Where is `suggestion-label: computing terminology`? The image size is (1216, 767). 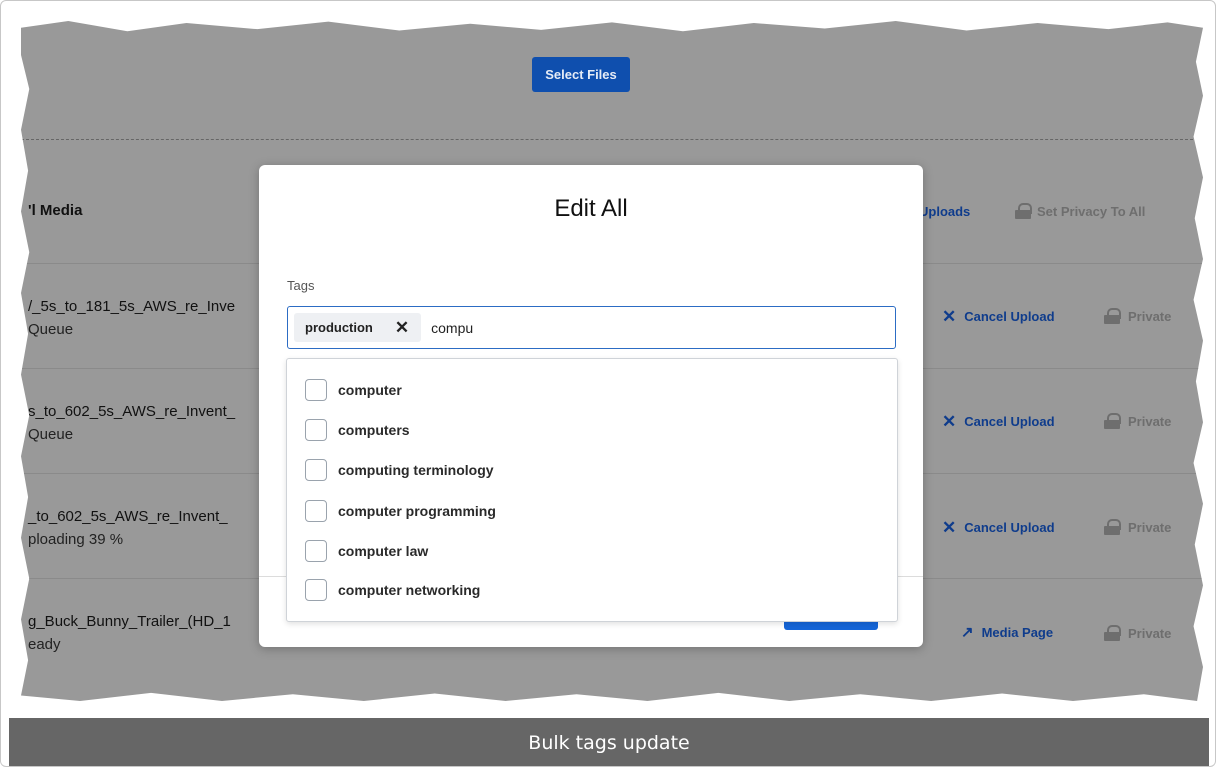 suggestion-label: computing terminology is located at coordinates (416, 470).